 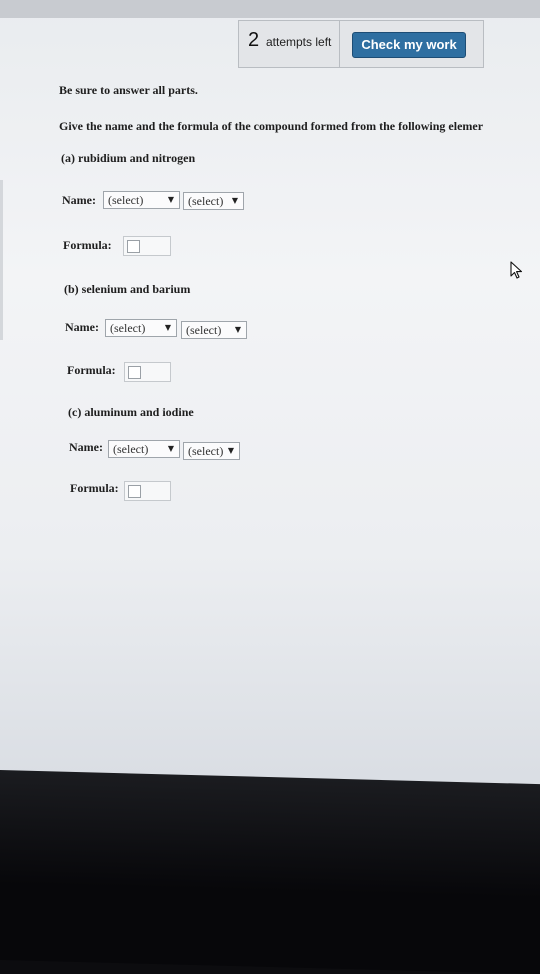 What do you see at coordinates (131, 412) in the screenshot?
I see `part-c-label: (c) aluminum and iodine` at bounding box center [131, 412].